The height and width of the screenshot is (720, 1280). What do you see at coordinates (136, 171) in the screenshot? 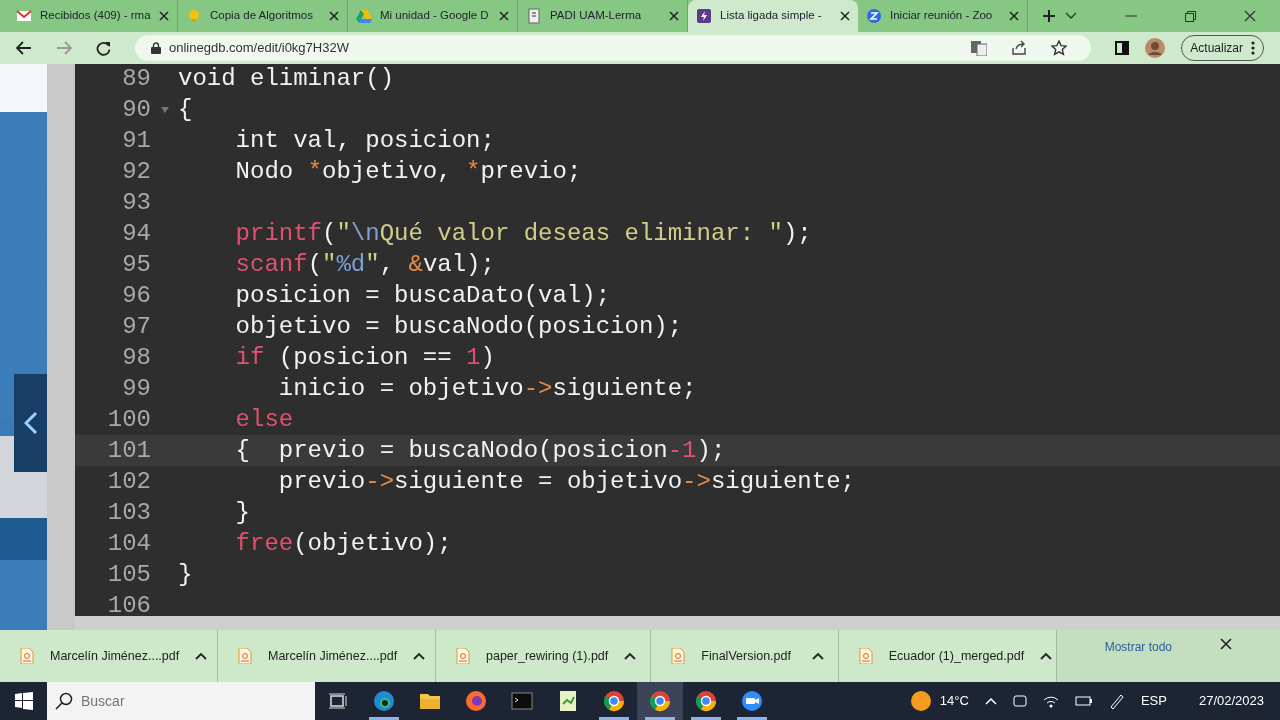
I see `line-number: 92` at bounding box center [136, 171].